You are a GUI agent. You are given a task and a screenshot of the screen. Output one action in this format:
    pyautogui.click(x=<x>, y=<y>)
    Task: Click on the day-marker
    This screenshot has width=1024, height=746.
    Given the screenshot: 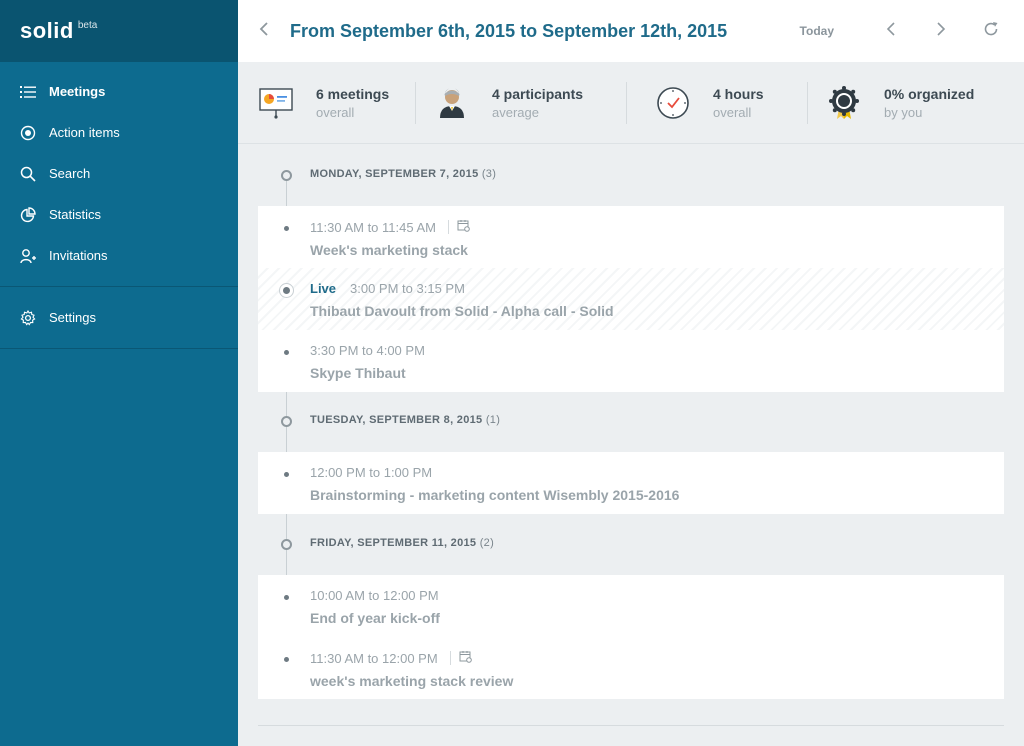 What is the action you would take?
    pyautogui.click(x=286, y=421)
    